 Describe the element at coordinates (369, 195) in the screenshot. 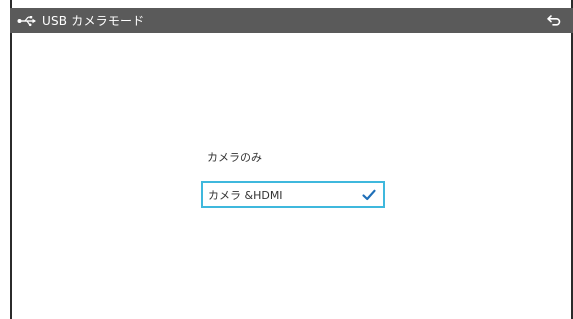

I see `check-icon` at that location.